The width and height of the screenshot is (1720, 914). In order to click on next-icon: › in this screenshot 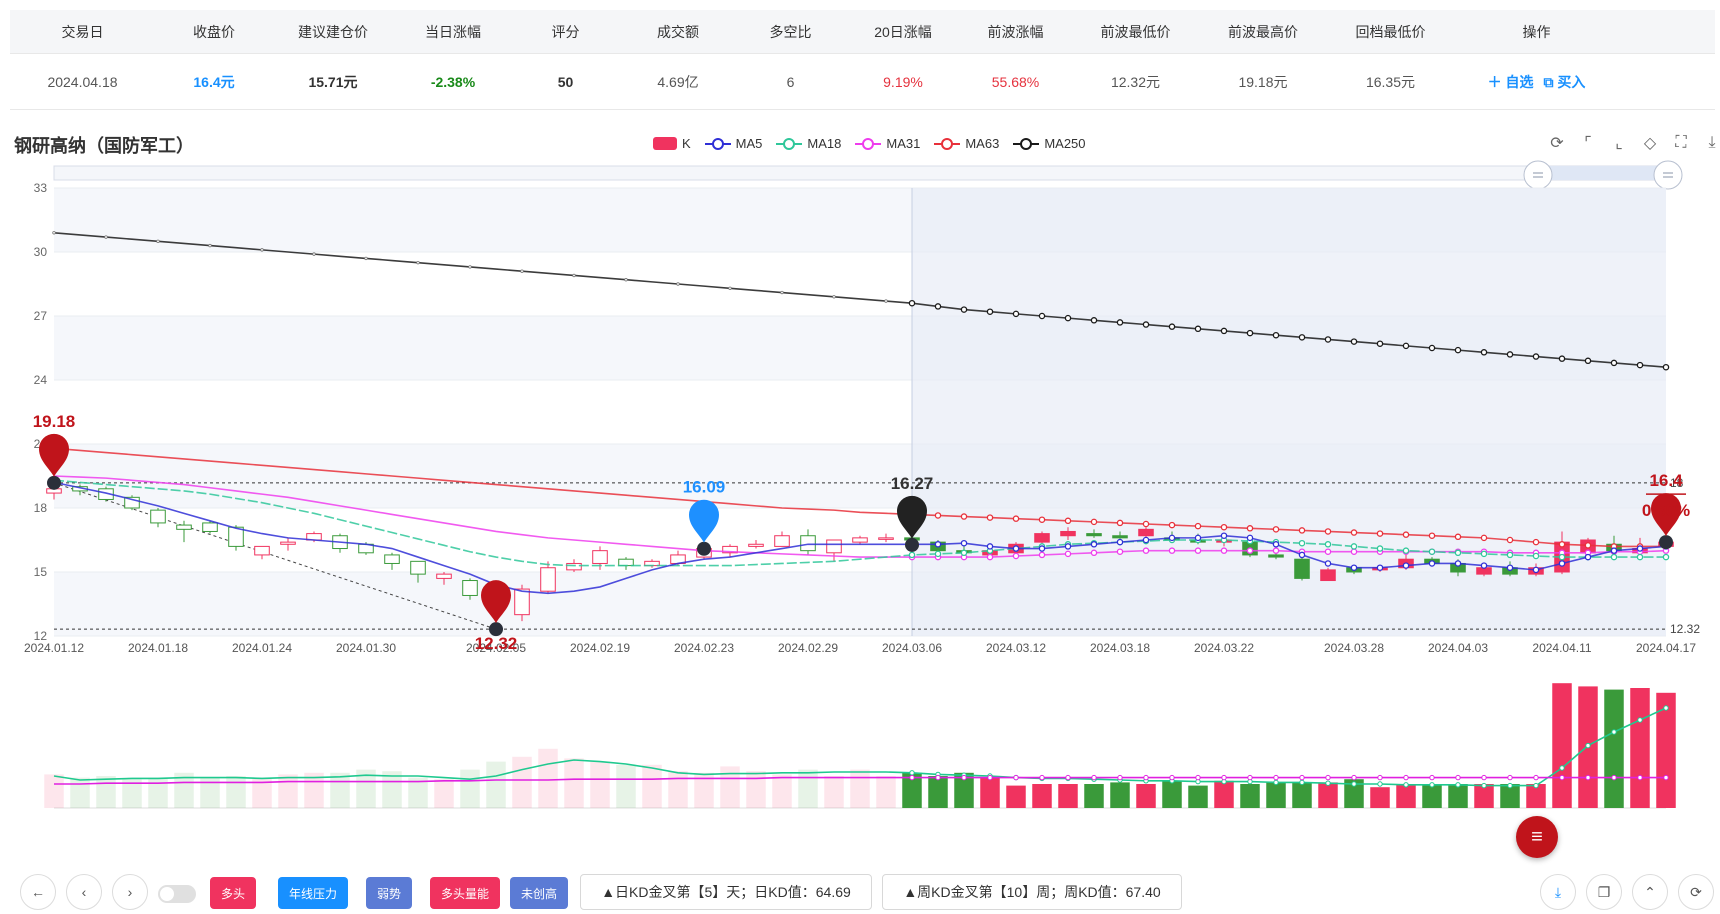, I will do `click(130, 892)`.